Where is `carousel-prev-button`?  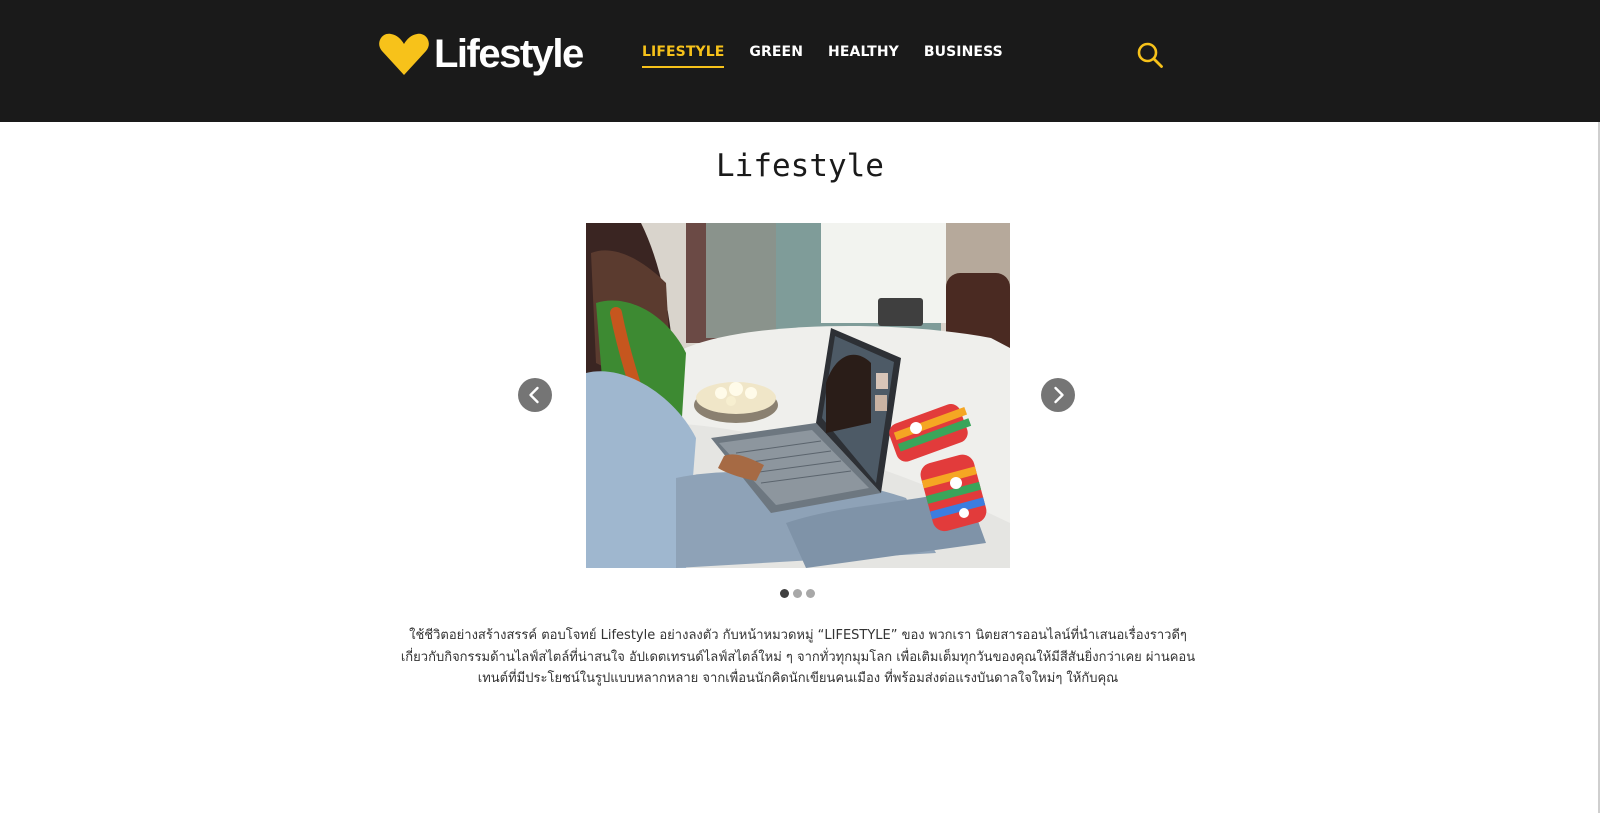
carousel-prev-button is located at coordinates (535, 395).